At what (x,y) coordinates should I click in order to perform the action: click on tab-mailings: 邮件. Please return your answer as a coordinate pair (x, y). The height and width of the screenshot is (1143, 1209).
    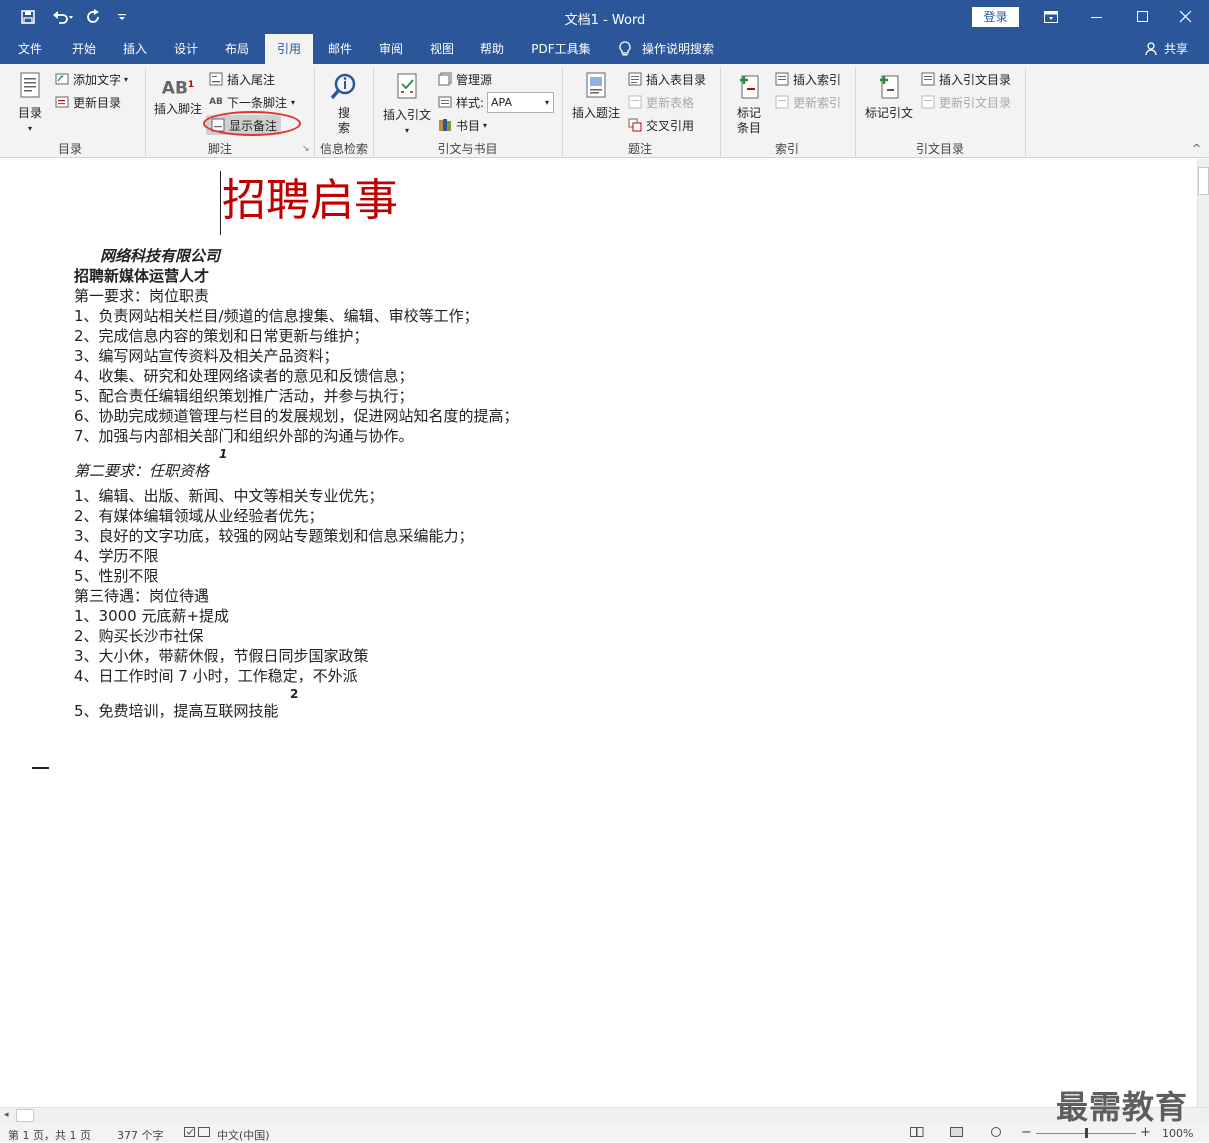
    Looking at the image, I should click on (340, 49).